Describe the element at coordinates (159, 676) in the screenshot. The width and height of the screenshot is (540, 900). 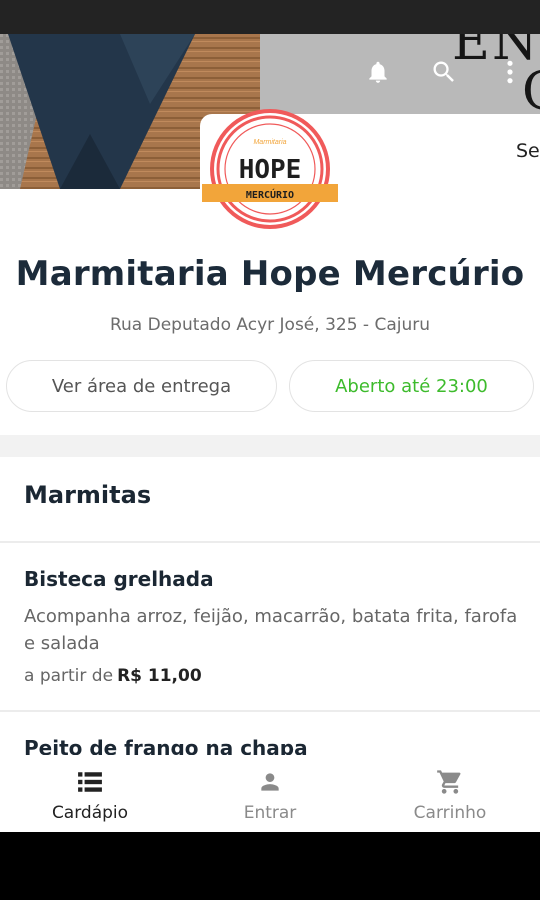
I see `price-value: R$ 11,00` at that location.